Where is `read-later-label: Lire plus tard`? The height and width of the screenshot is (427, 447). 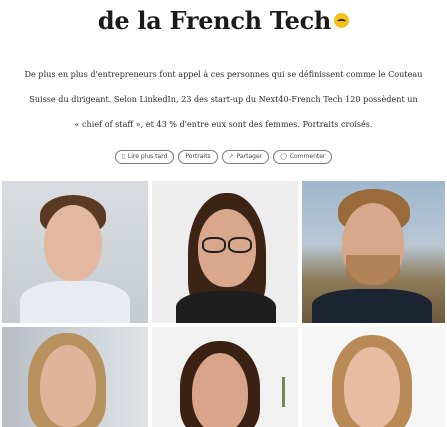 read-later-label: Lire plus tard is located at coordinates (147, 156).